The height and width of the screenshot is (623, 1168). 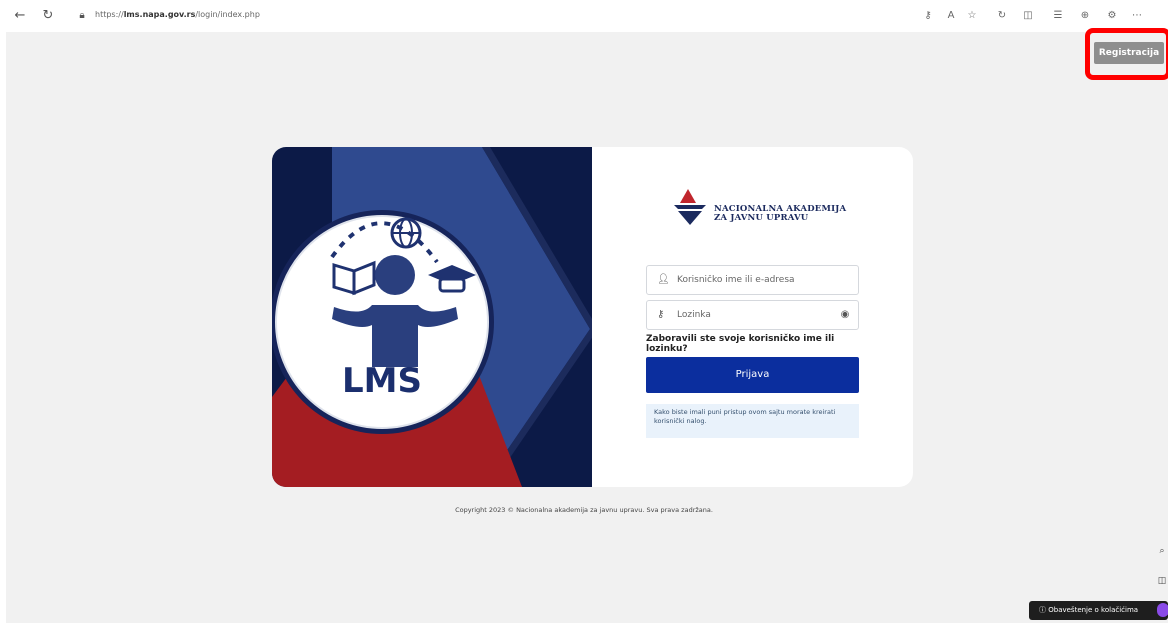 I want to click on user-icon: 👤︎, so click(x=663, y=279).